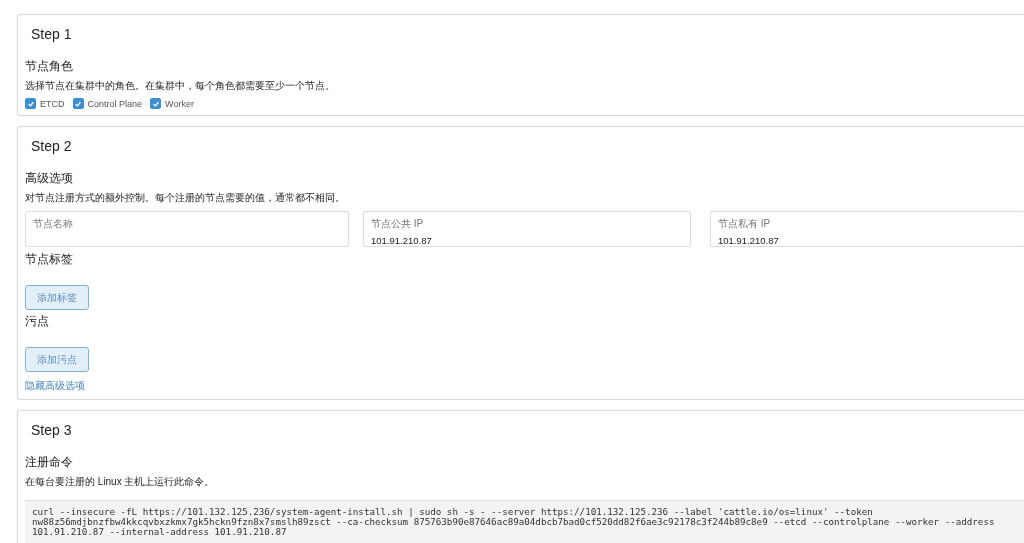 The width and height of the screenshot is (1024, 543). What do you see at coordinates (187, 229) in the screenshot?
I see `input-field: 节点名称` at bounding box center [187, 229].